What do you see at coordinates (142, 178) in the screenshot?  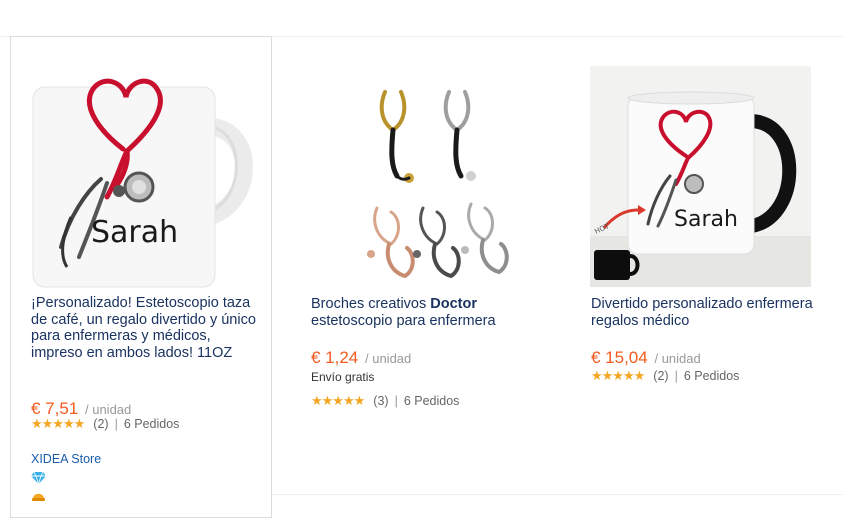 I see `product-image-mug-stethoscope: Sarah` at bounding box center [142, 178].